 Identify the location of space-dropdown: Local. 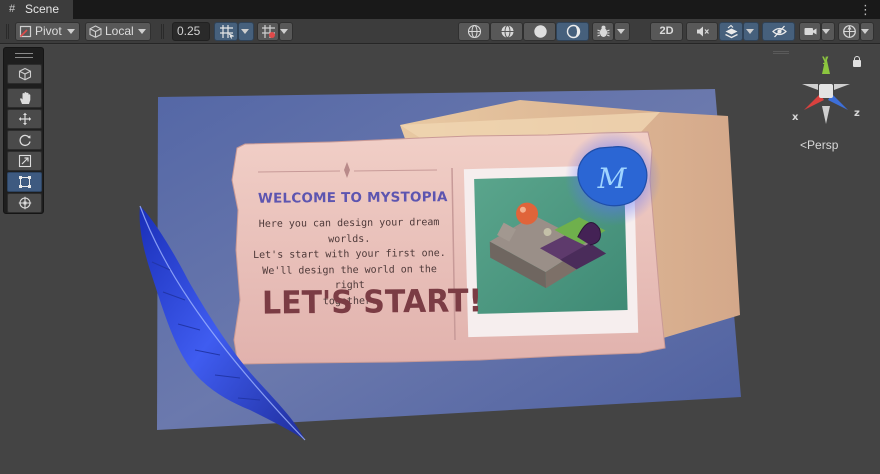
(118, 31).